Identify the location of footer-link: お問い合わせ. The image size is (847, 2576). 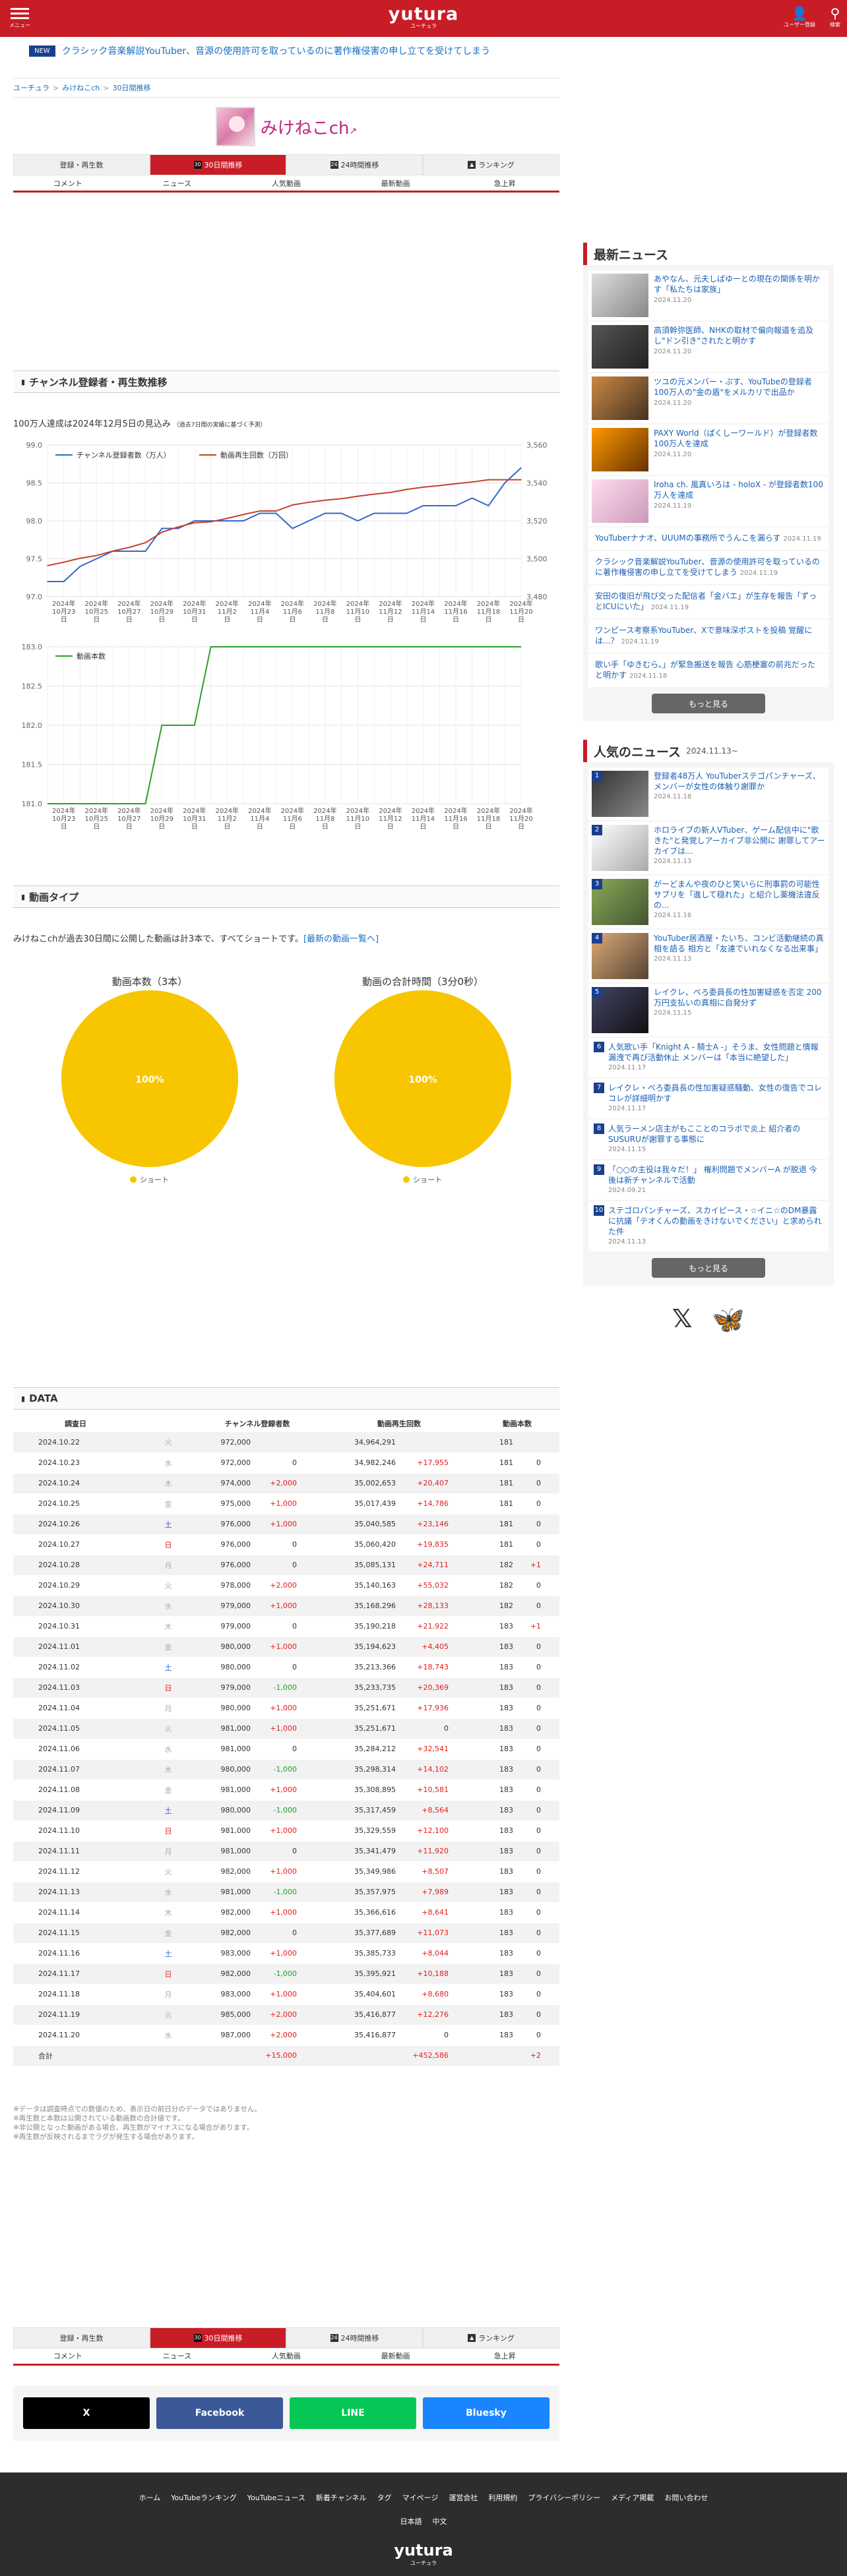
(686, 2498).